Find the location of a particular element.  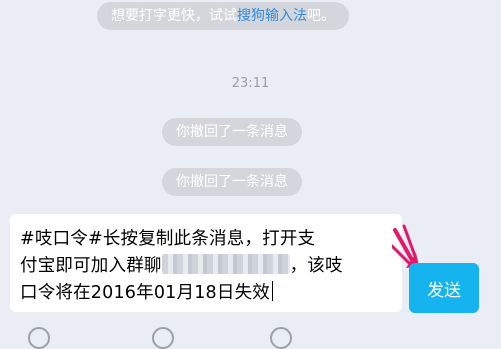

message-timestamp: 23:11 is located at coordinates (250, 83).